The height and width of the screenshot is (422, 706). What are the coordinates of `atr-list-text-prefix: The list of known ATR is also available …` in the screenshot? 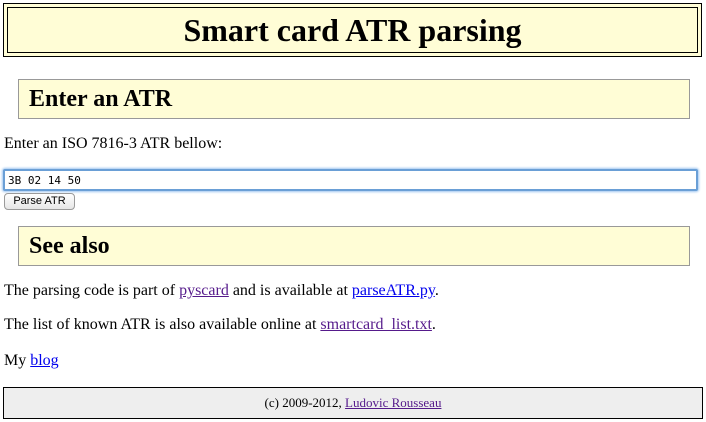 It's located at (162, 324).